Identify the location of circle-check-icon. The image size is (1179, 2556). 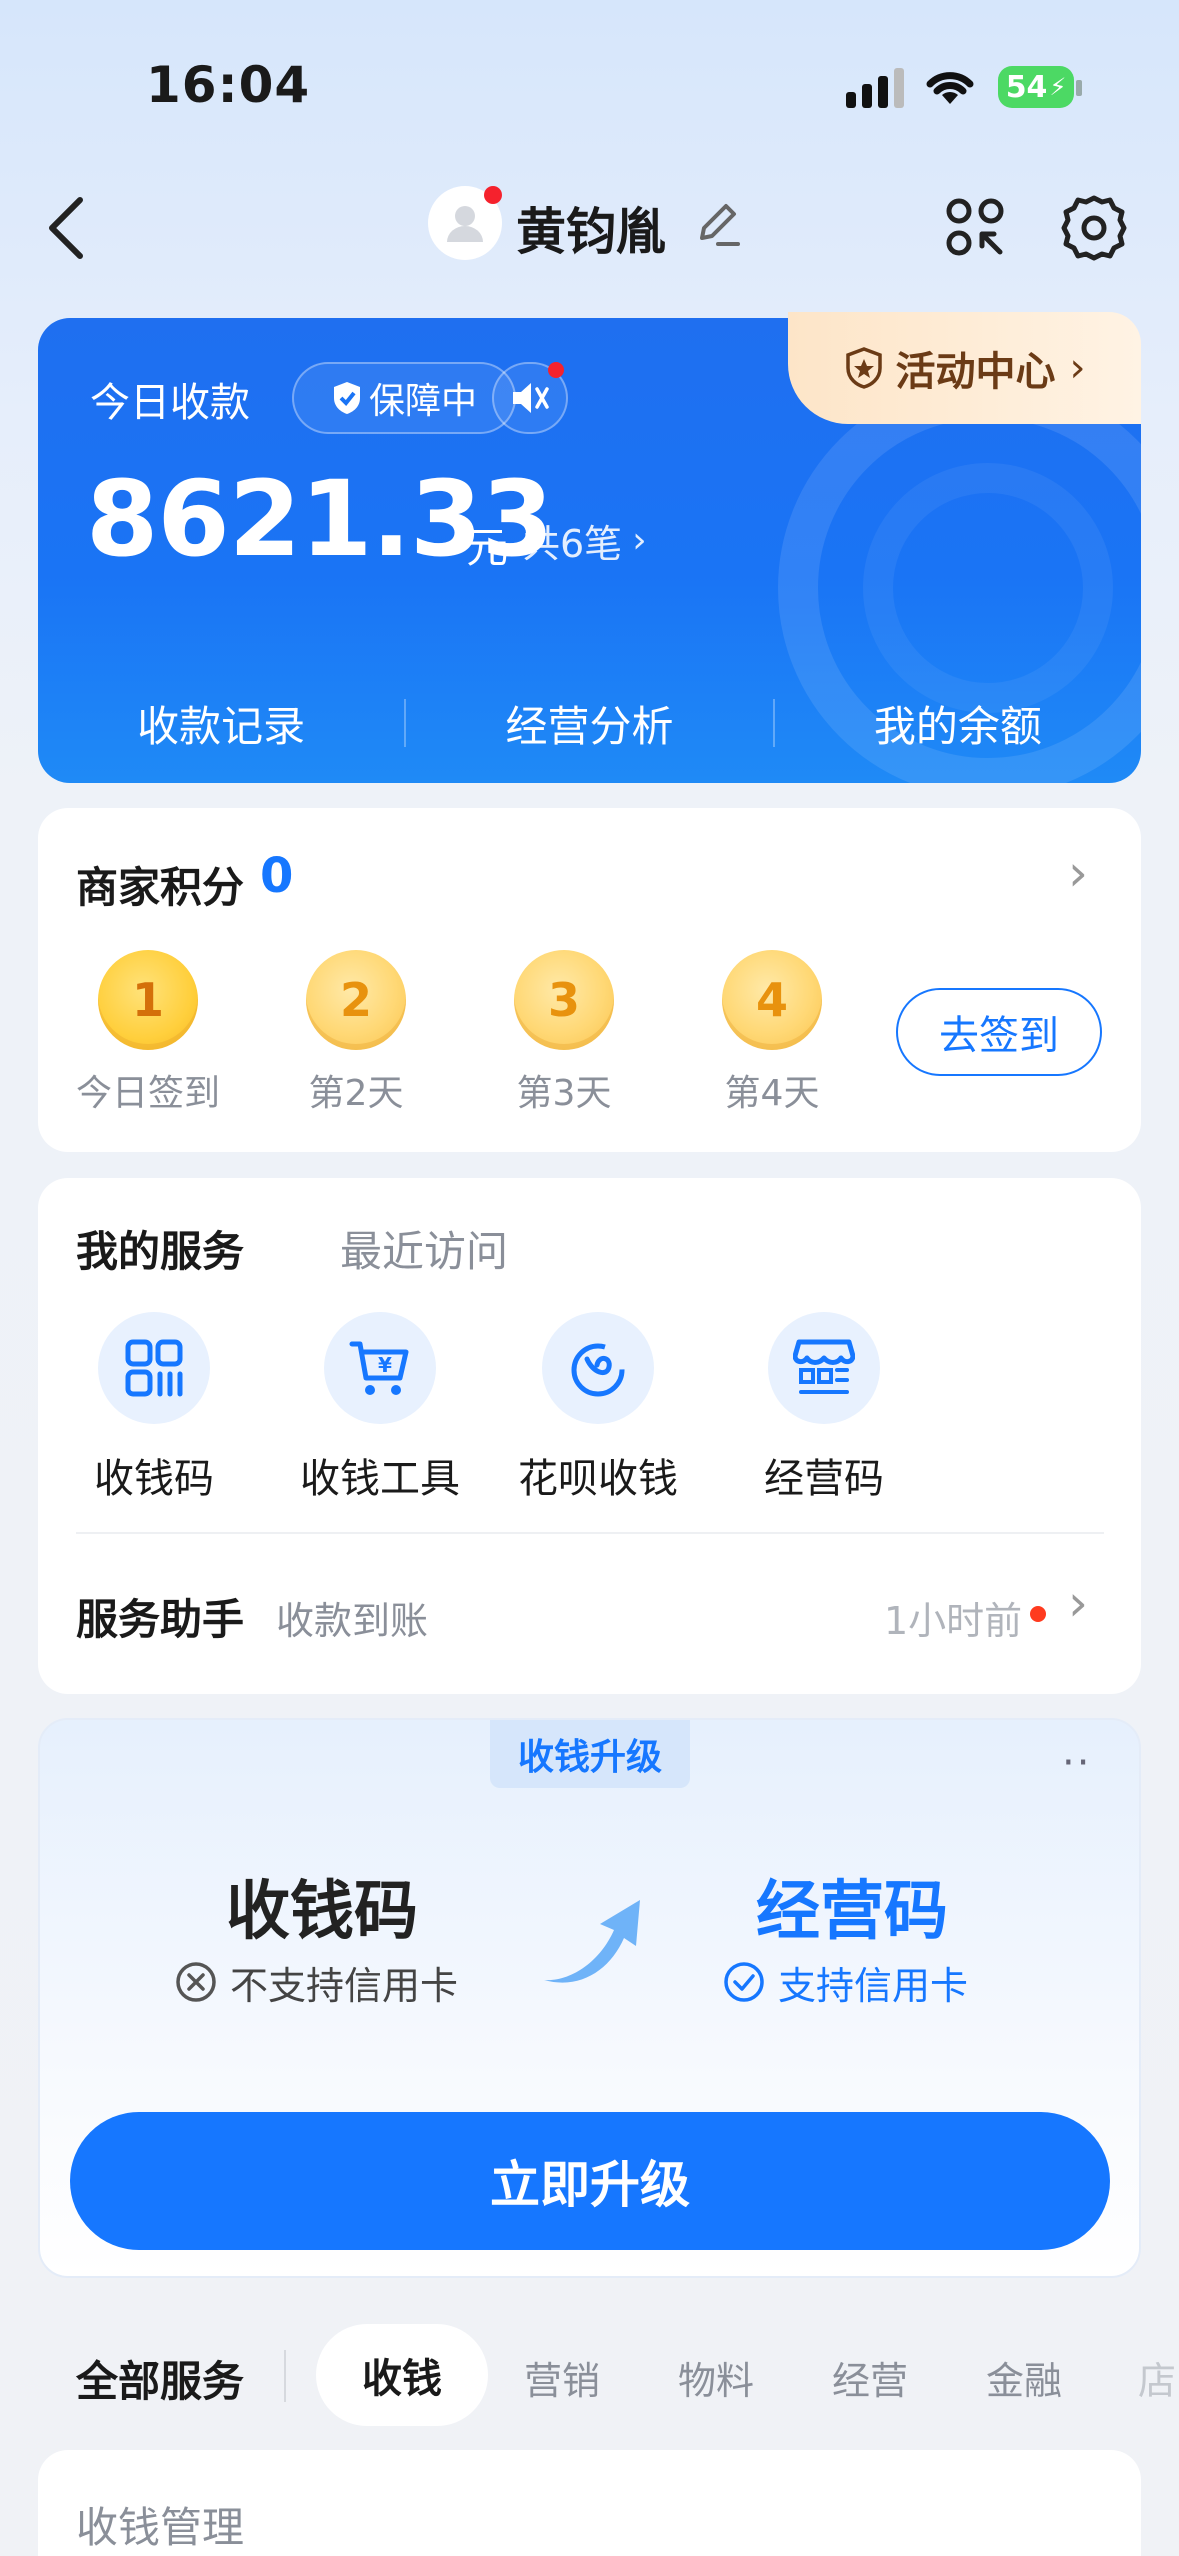
(744, 1982).